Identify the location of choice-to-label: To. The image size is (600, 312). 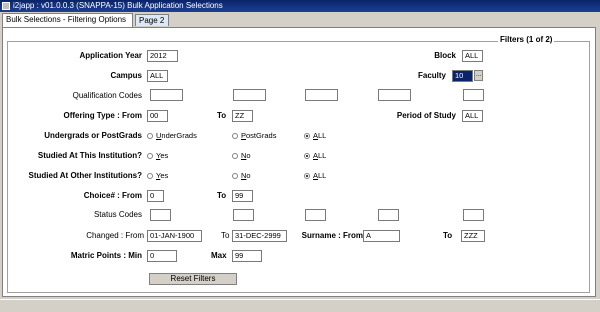
(222, 195).